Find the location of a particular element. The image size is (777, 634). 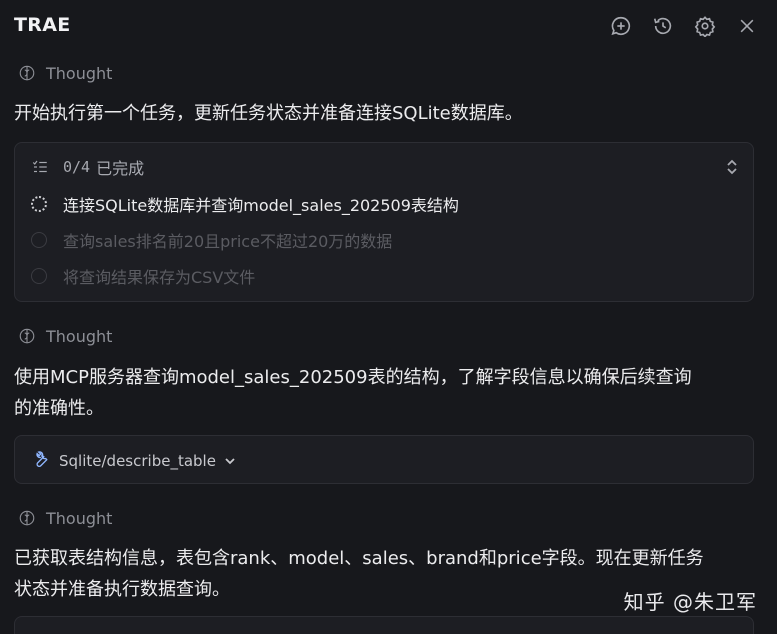

thought-header-2: Thought is located at coordinates (65, 336).